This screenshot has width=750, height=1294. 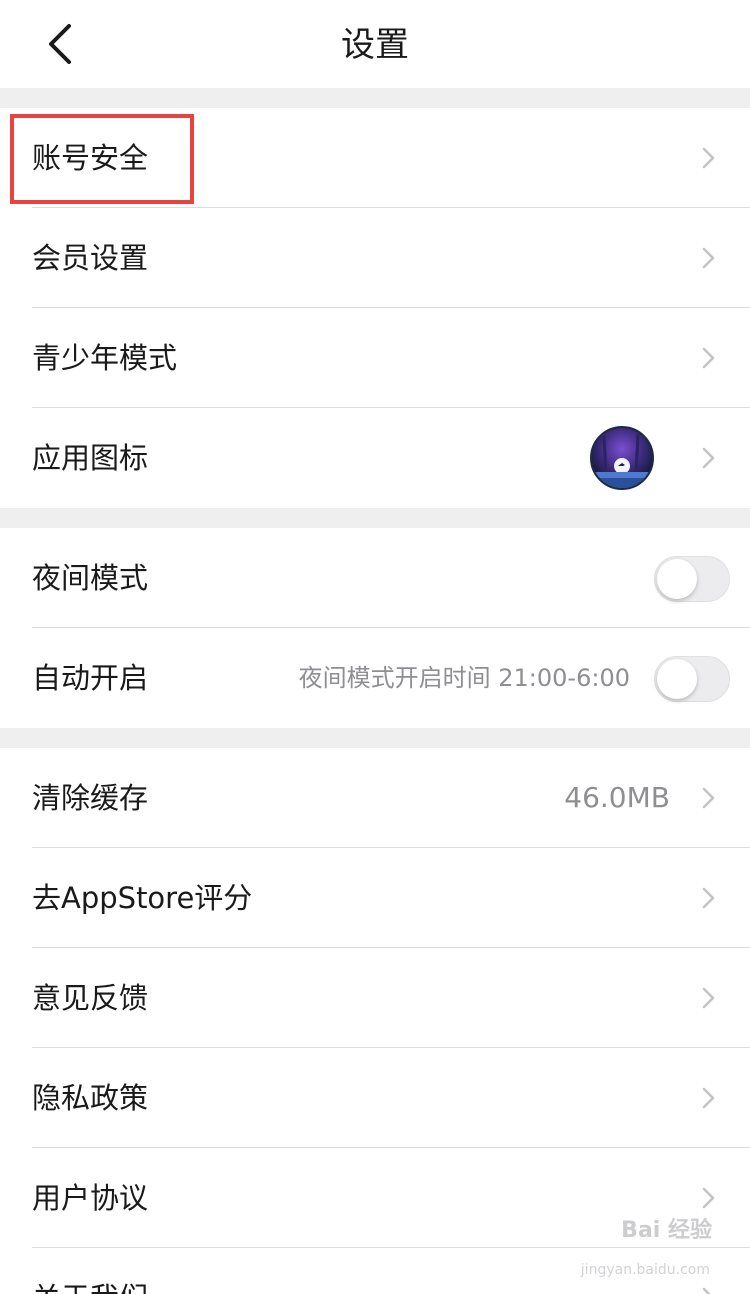 I want to click on settings-row-account-security: 账号安全, so click(x=375, y=158).